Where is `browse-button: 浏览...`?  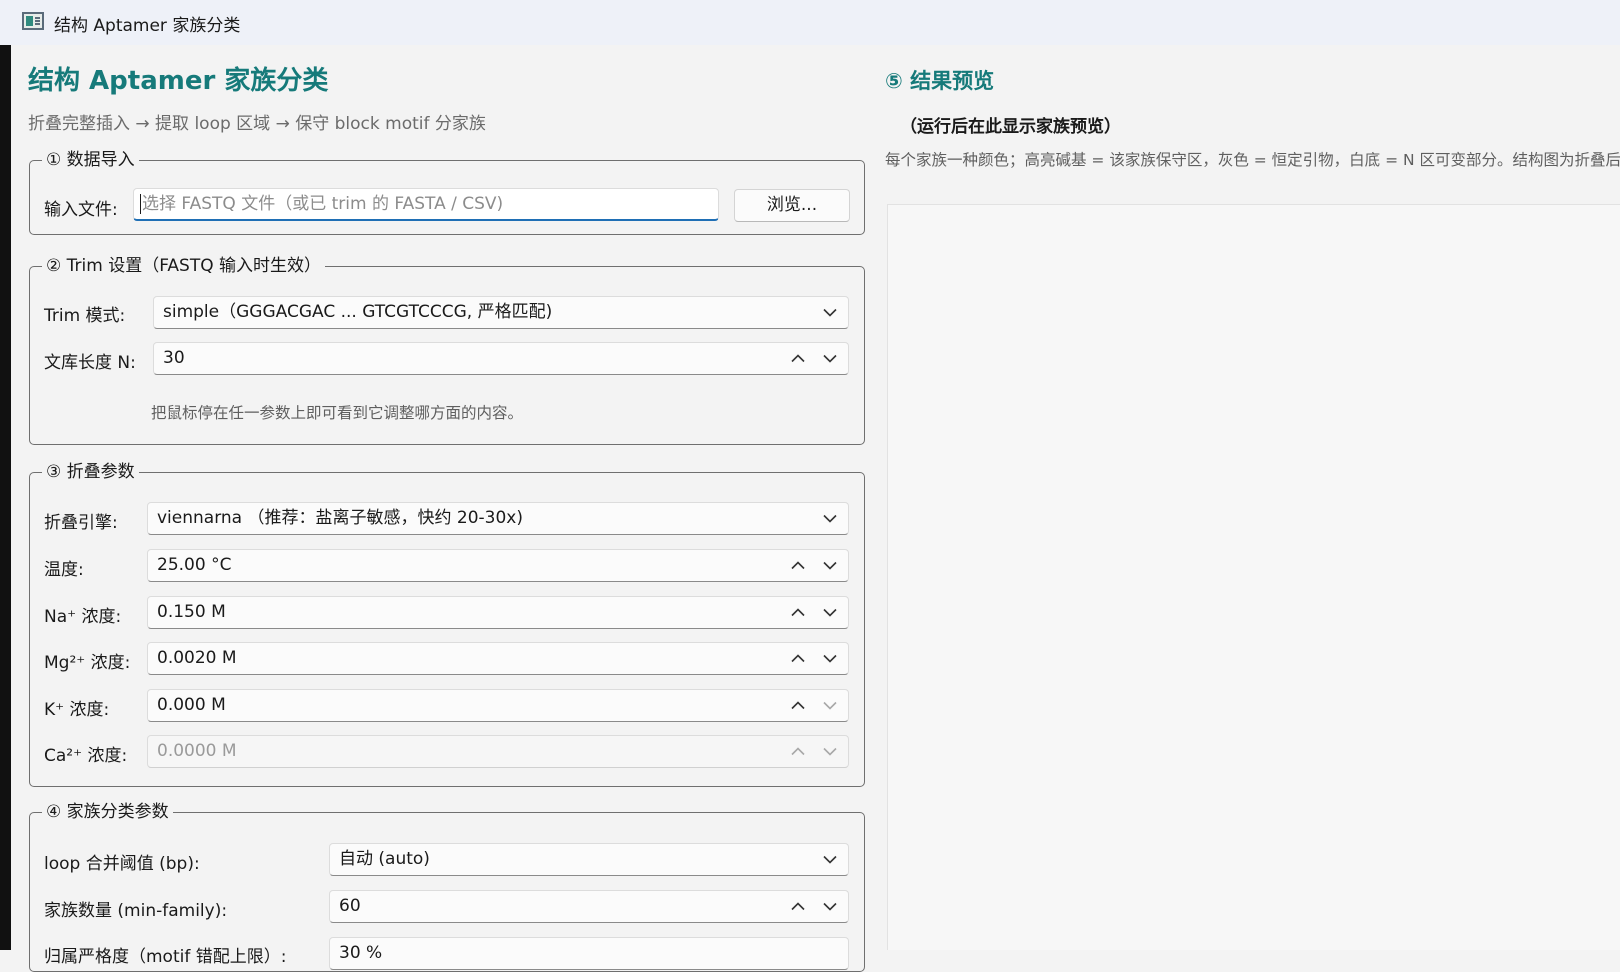 browse-button: 浏览... is located at coordinates (792, 205).